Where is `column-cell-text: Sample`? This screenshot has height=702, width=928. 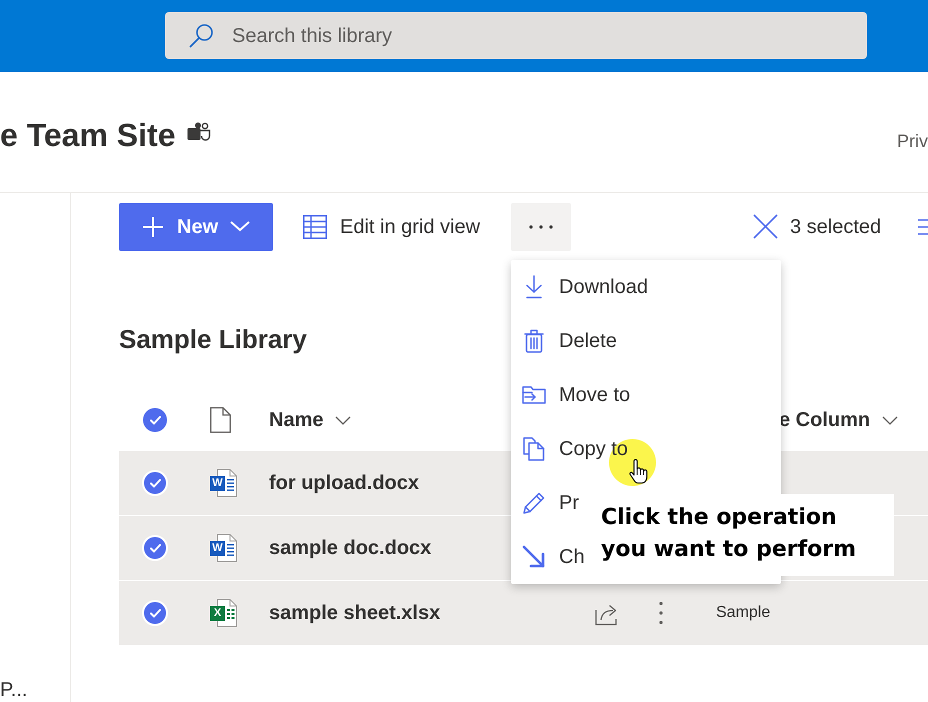 column-cell-text: Sample is located at coordinates (743, 613).